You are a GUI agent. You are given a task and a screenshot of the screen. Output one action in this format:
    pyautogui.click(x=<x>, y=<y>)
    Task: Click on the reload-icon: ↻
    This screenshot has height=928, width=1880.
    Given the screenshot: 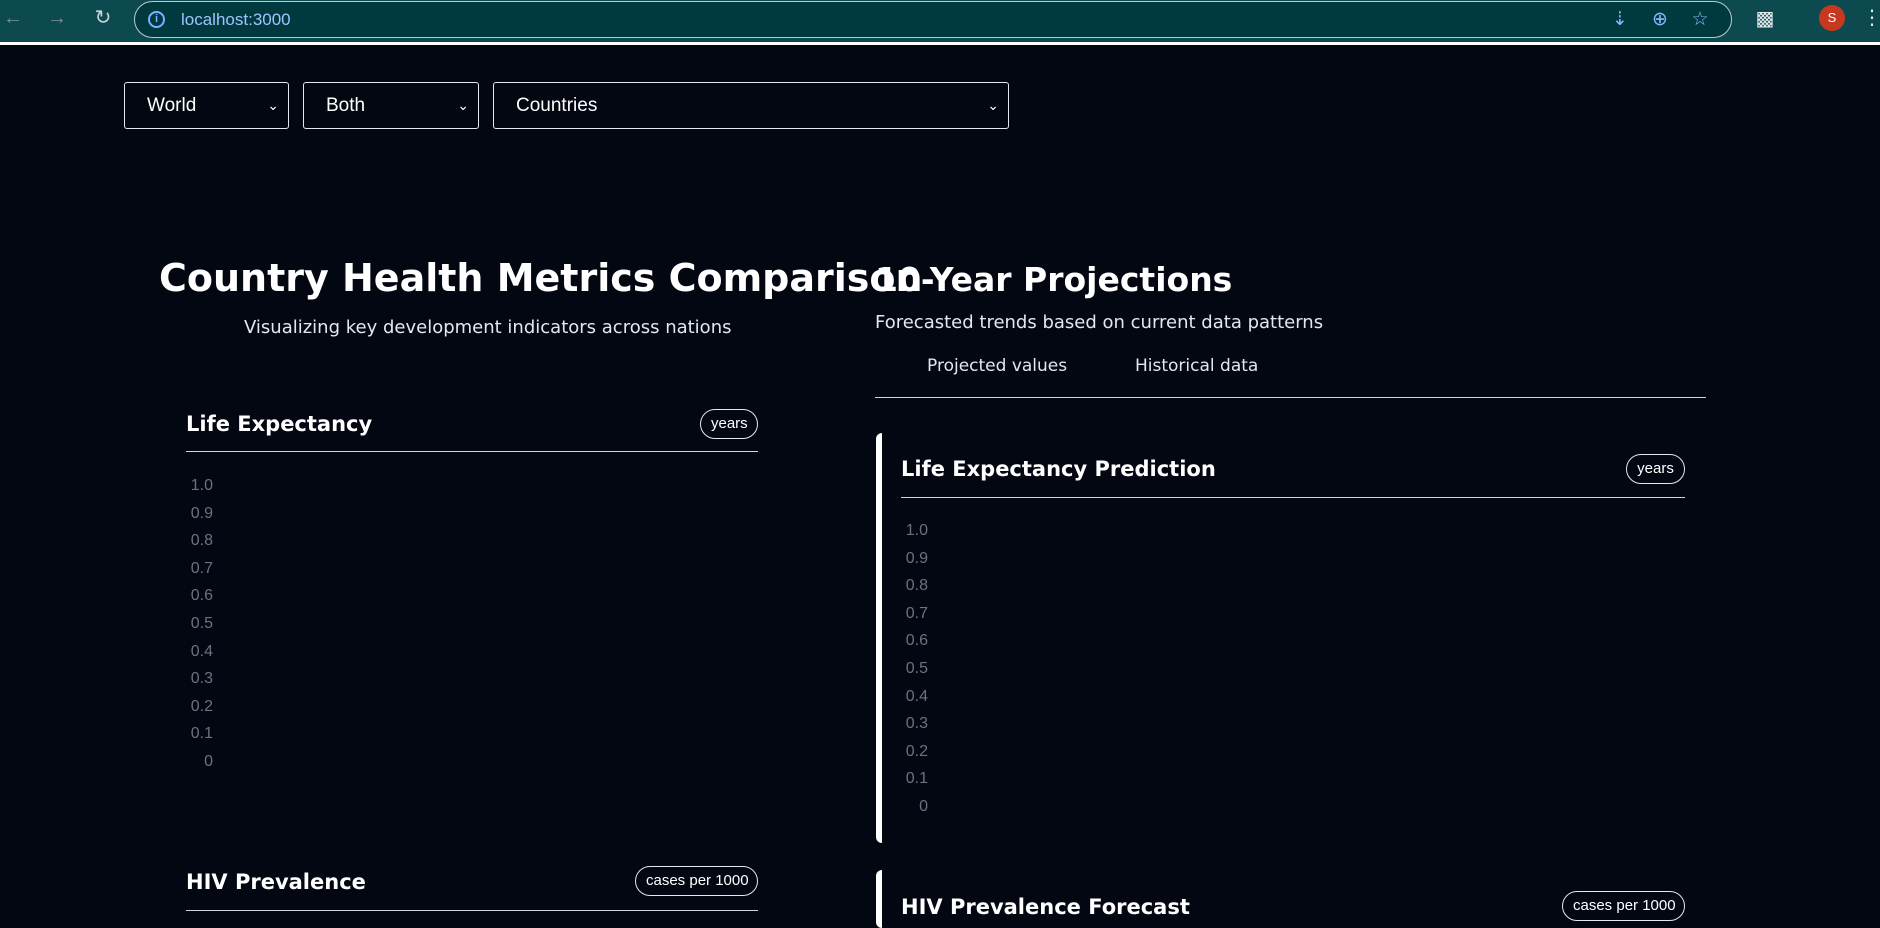 What is the action you would take?
    pyautogui.click(x=103, y=18)
    